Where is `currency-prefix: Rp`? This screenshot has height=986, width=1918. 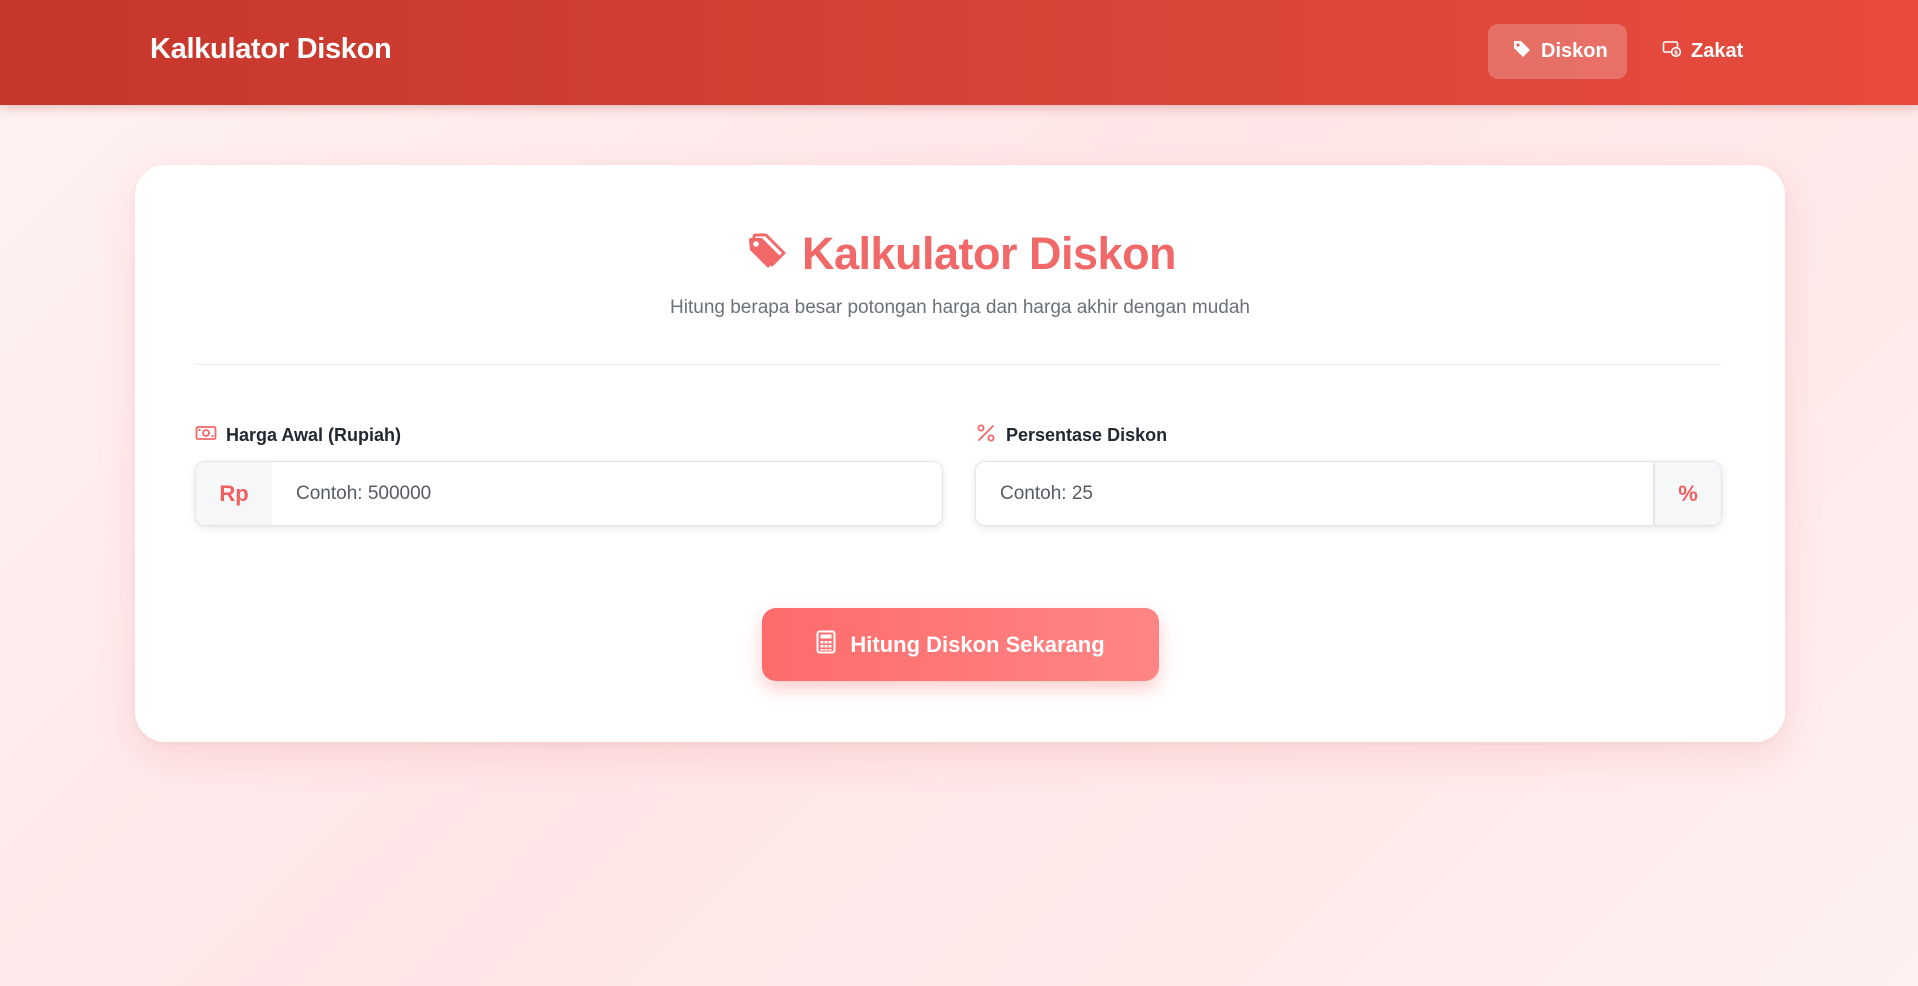
currency-prefix: Rp is located at coordinates (234, 493).